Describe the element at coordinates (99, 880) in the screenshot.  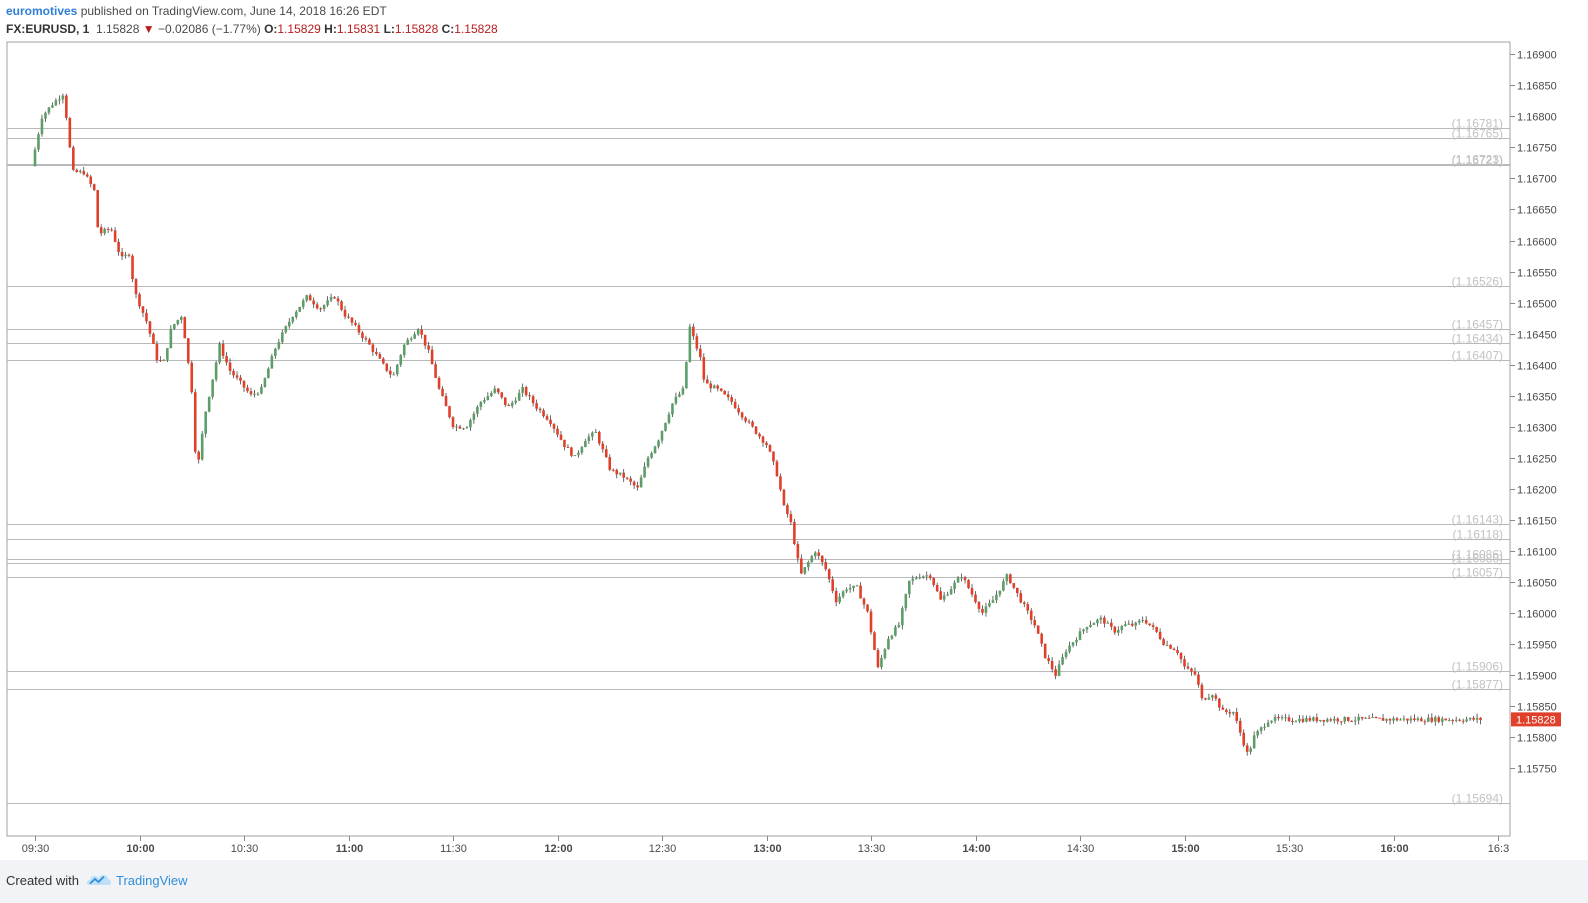
I see `tradingview-logo-icon` at that location.